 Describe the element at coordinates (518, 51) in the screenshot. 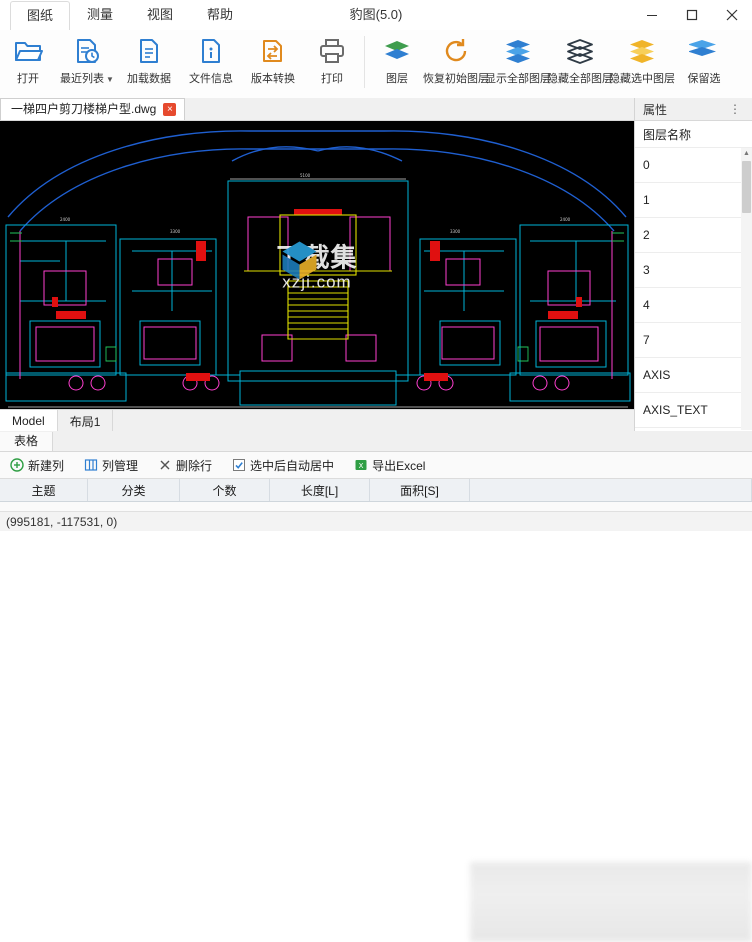

I see `show-all-layers-icon` at that location.